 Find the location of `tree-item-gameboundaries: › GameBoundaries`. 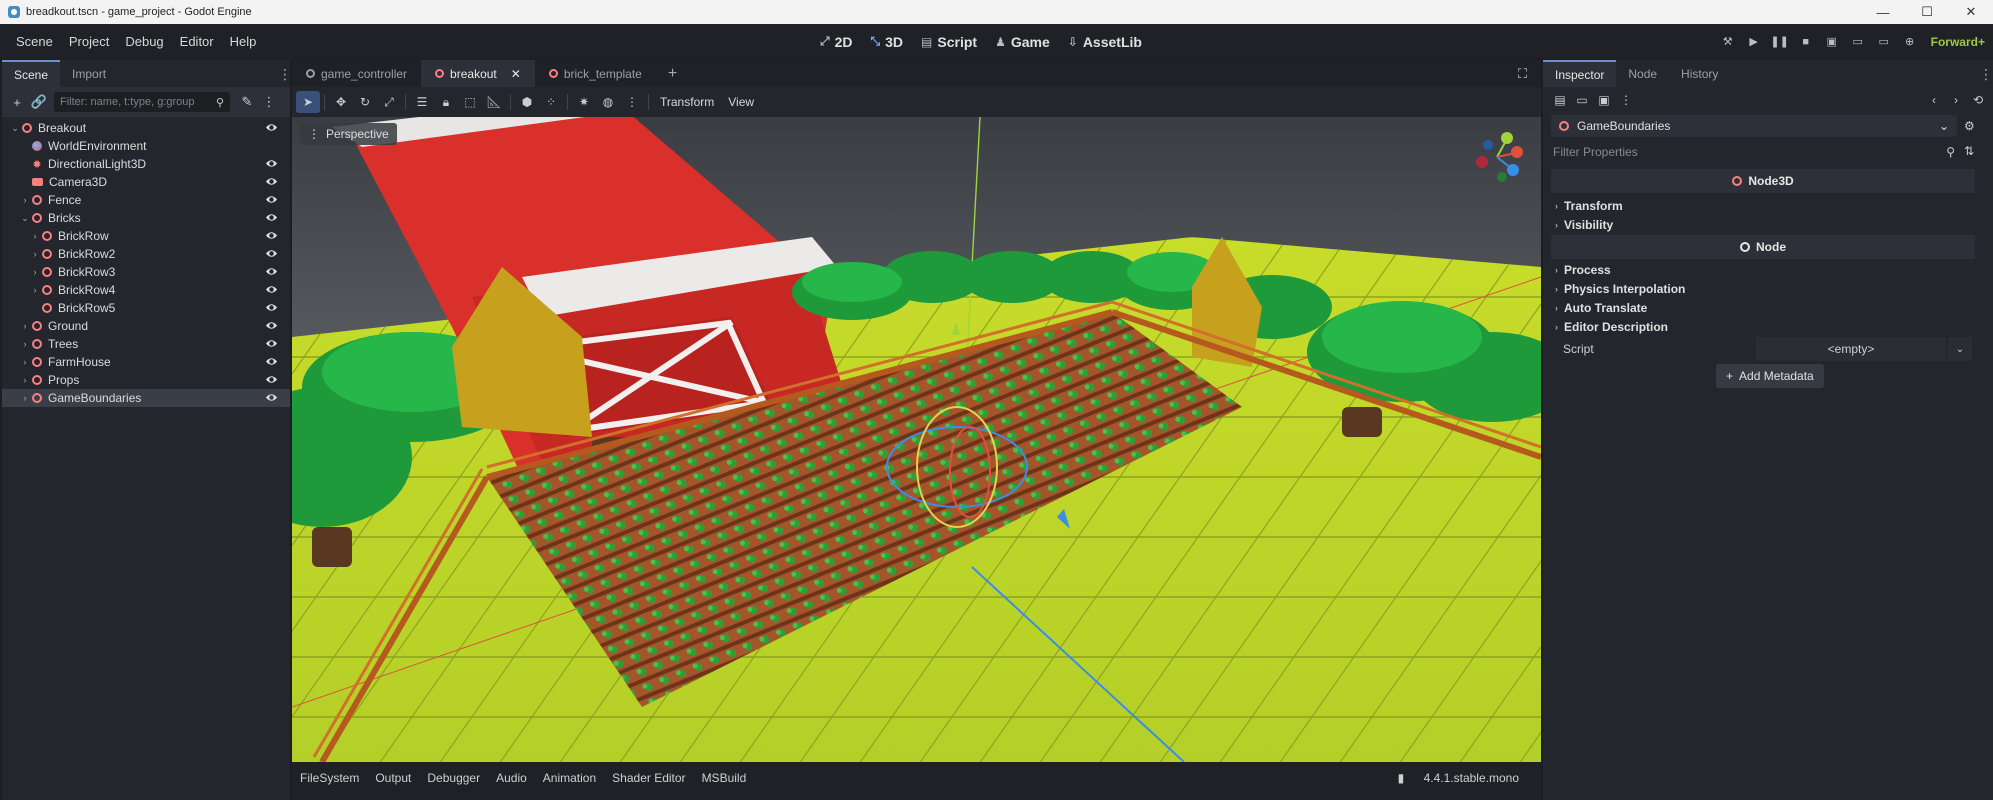

tree-item-gameboundaries: › GameBoundaries is located at coordinates (146, 398).